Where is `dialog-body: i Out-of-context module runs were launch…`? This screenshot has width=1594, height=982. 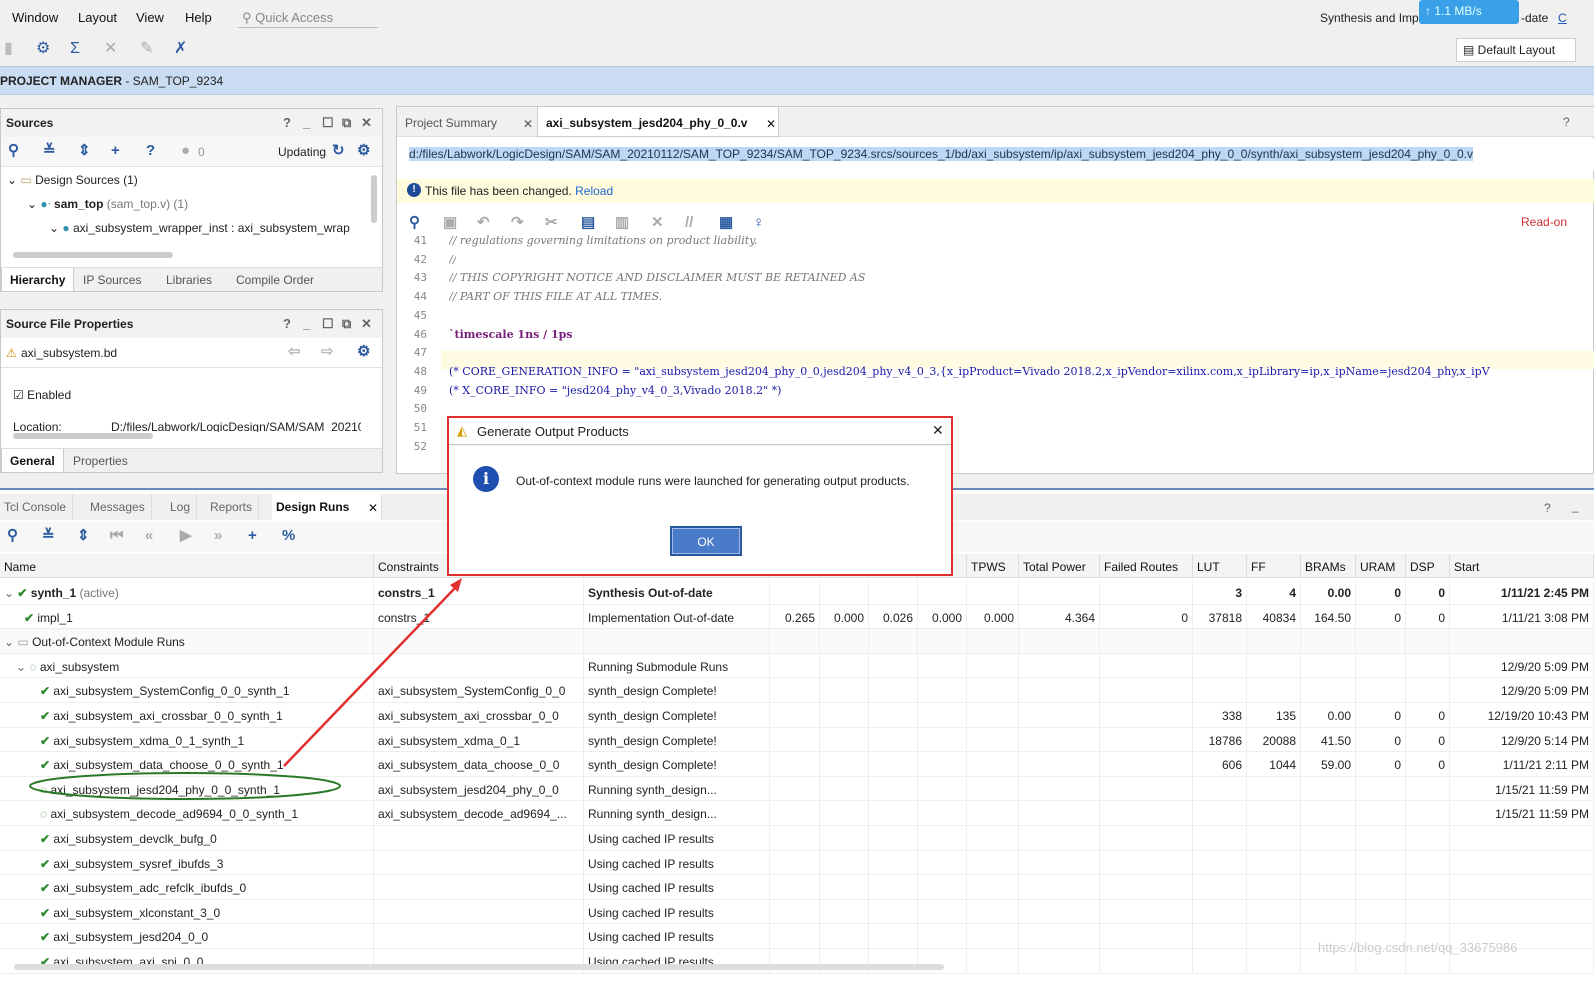 dialog-body: i Out-of-context module runs were launch… is located at coordinates (700, 510).